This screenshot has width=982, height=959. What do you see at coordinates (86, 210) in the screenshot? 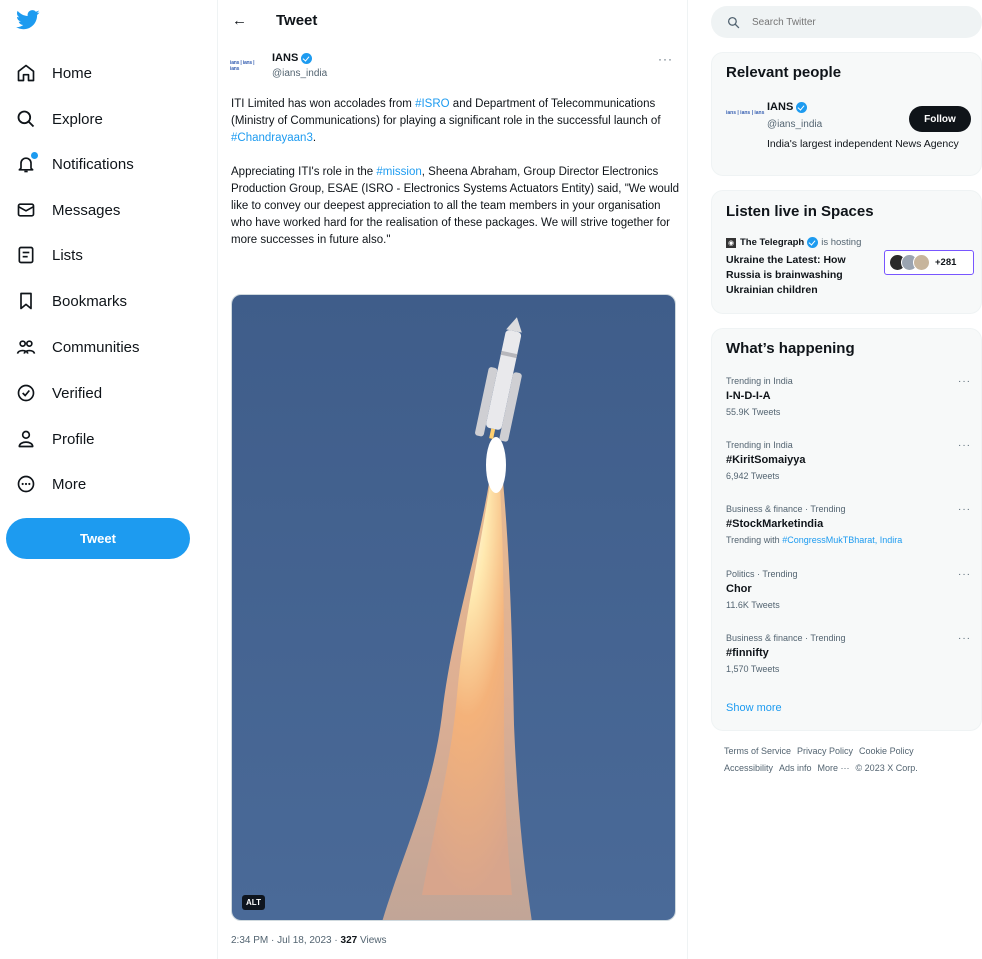
I see `nav-item-label: Messages` at bounding box center [86, 210].